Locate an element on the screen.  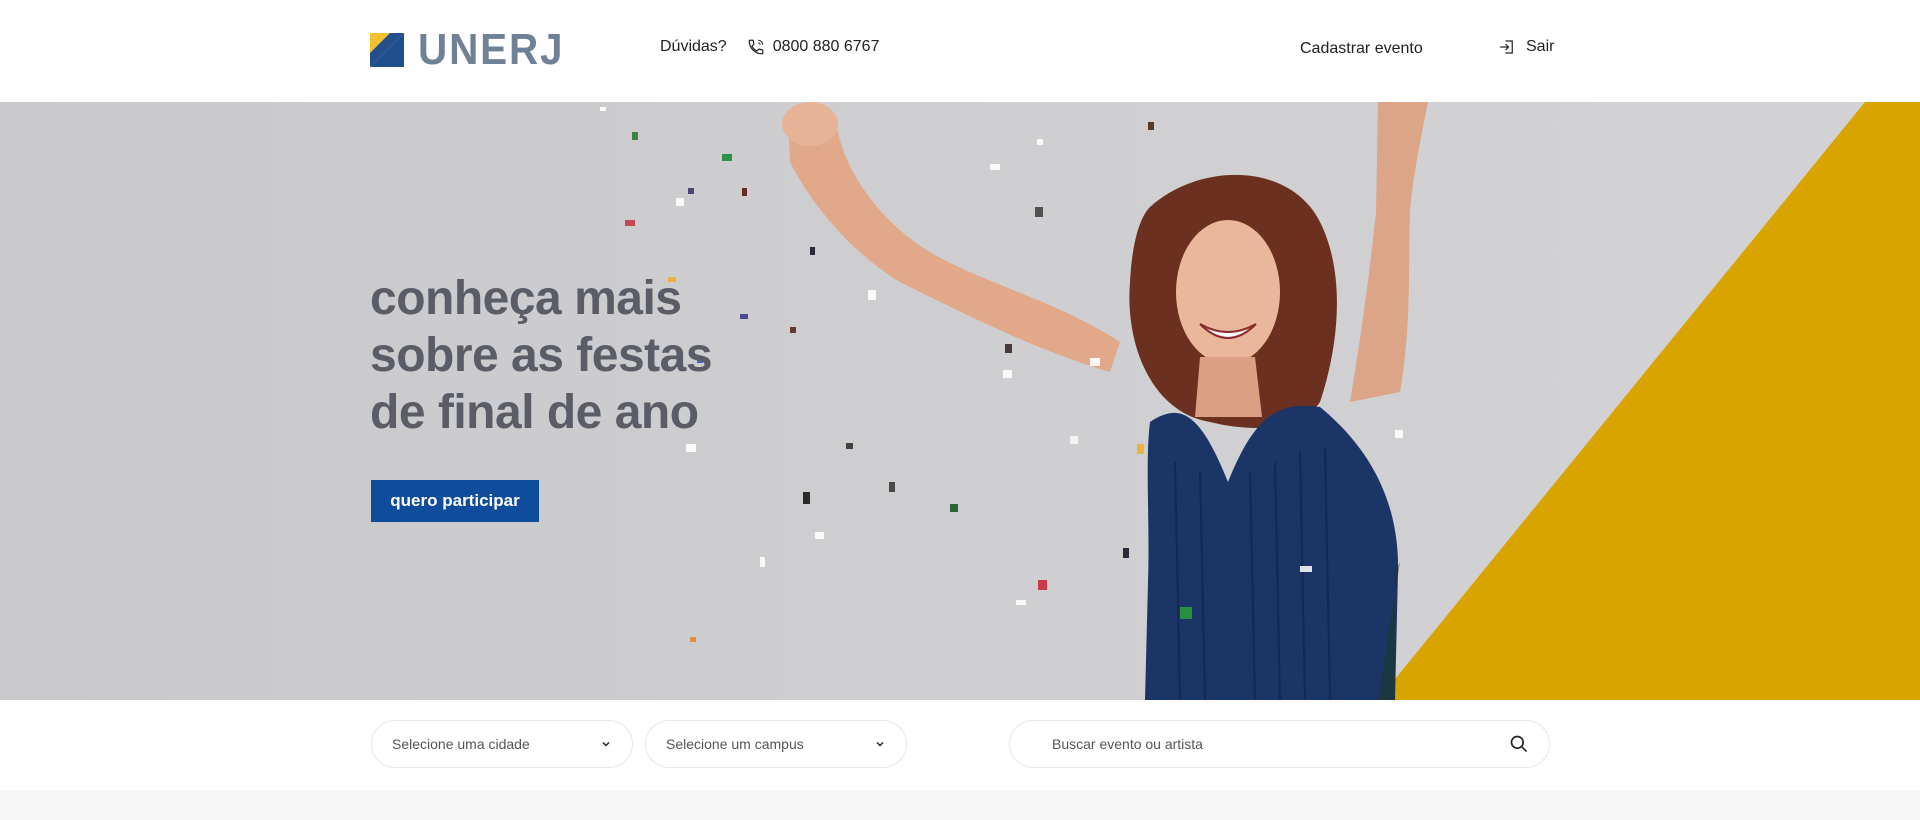
search-input is located at coordinates (1279, 744).